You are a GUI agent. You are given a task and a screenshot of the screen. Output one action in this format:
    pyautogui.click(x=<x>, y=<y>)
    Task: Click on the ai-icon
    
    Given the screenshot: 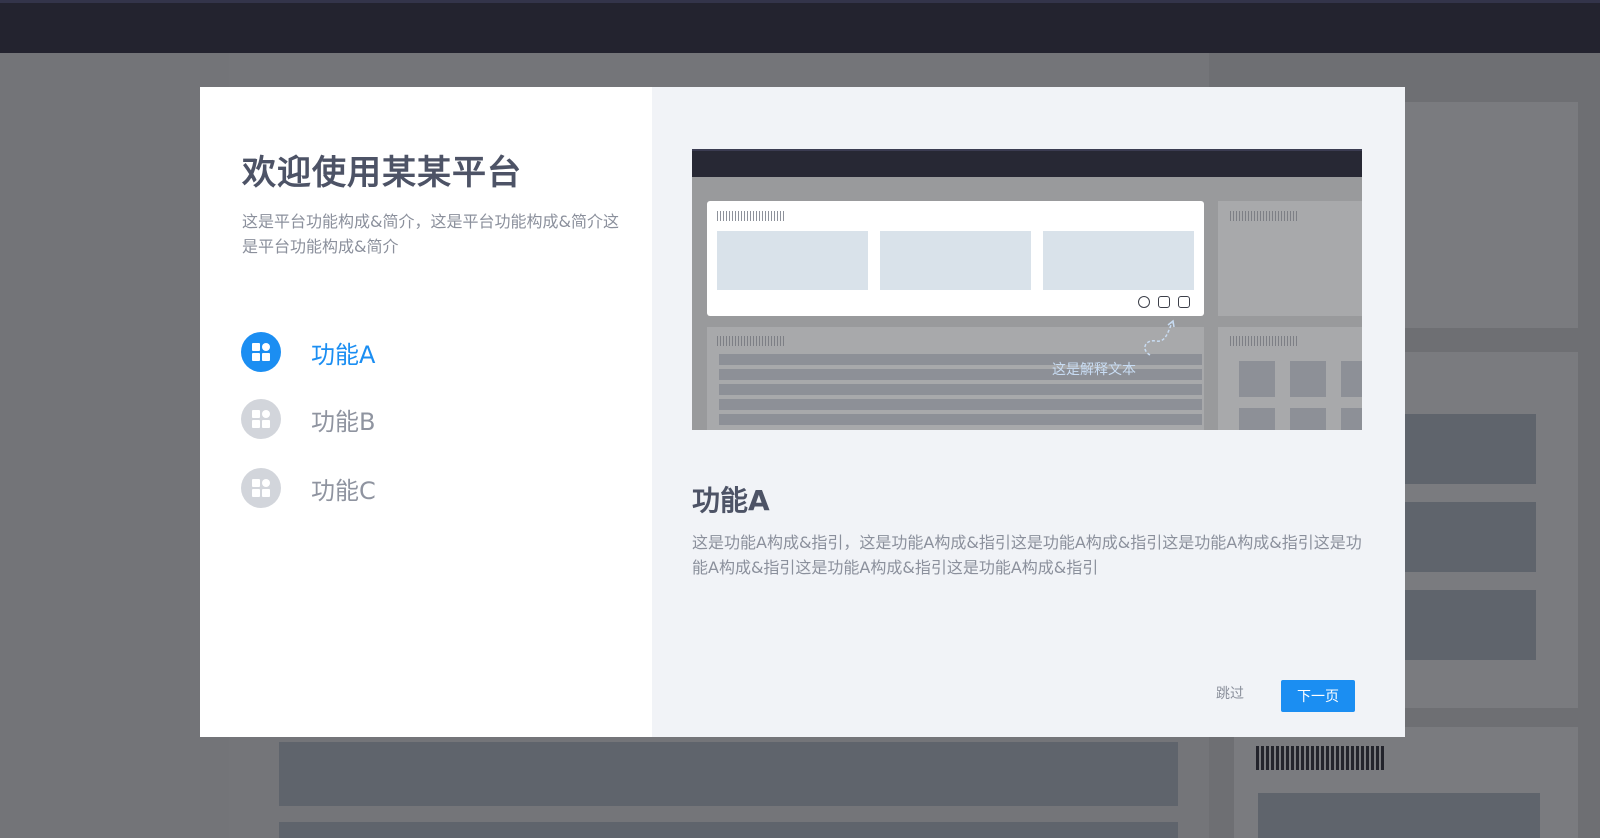 What is the action you would take?
    pyautogui.click(x=1164, y=302)
    